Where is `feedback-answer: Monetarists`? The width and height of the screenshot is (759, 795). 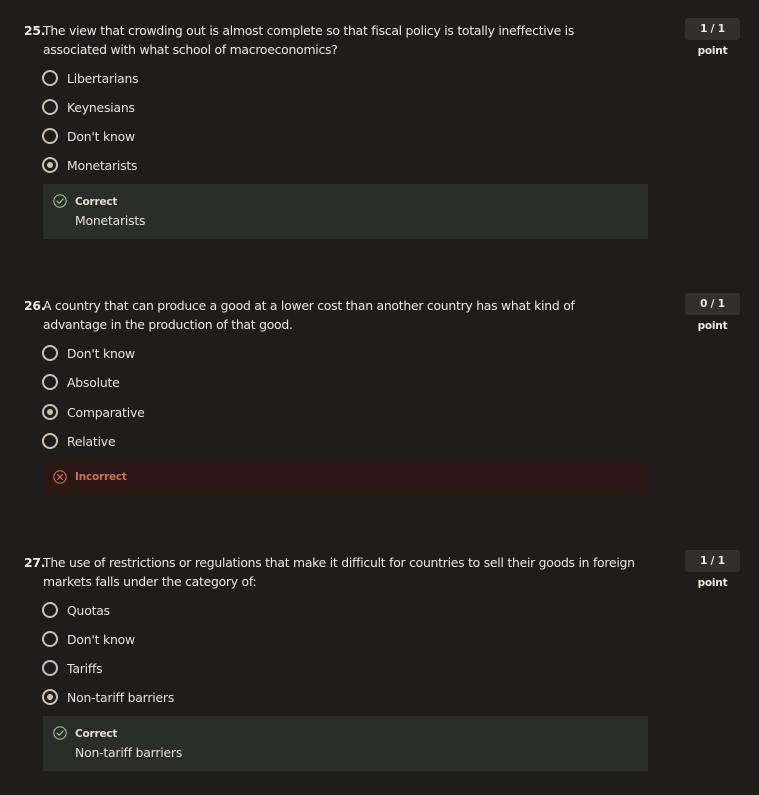
feedback-answer: Monetarists is located at coordinates (110, 220).